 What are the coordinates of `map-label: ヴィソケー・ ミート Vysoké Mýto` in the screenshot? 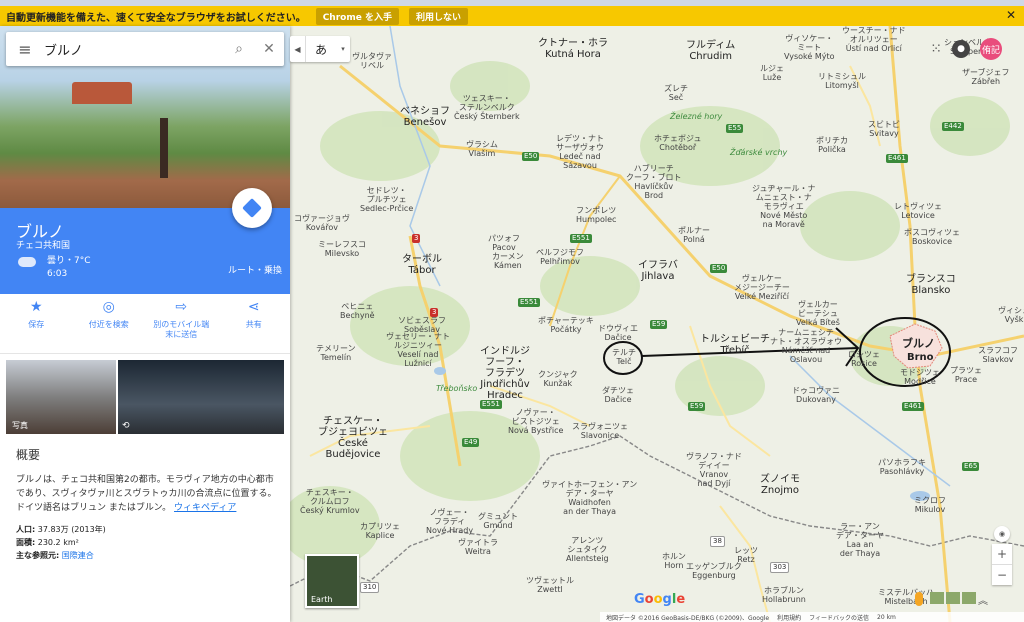 It's located at (809, 47).